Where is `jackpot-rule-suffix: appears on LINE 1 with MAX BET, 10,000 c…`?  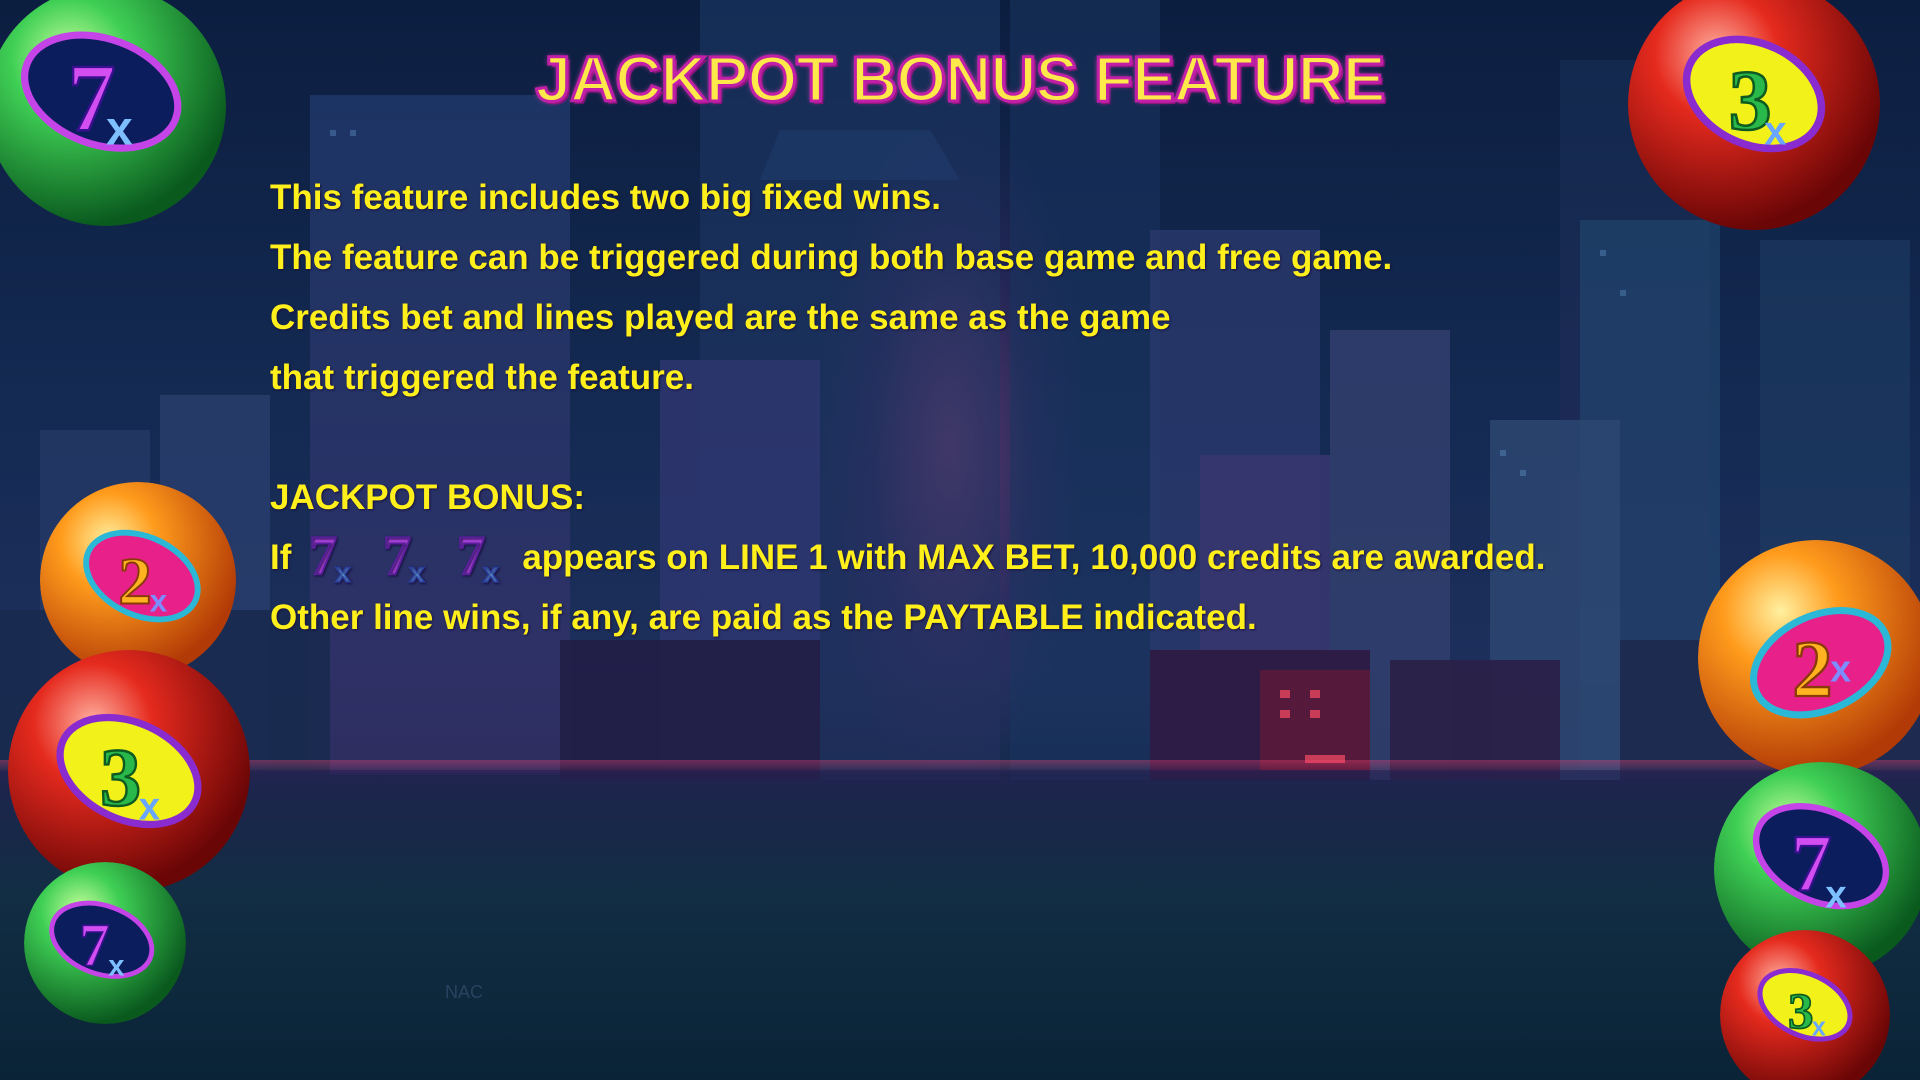
jackpot-rule-suffix: appears on LINE 1 with MAX BET, 10,000 c… is located at coordinates (1034, 557).